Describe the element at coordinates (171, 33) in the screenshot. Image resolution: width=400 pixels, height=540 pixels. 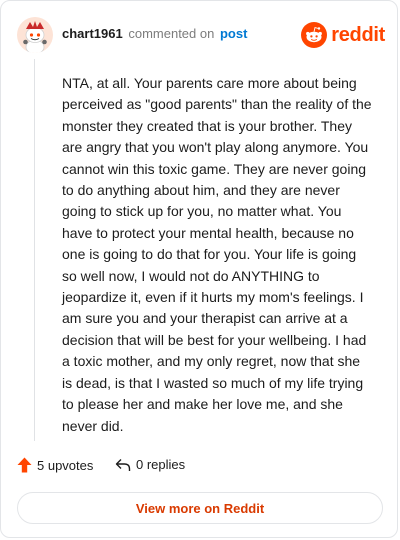
I see `commented-on-text: commented on` at that location.